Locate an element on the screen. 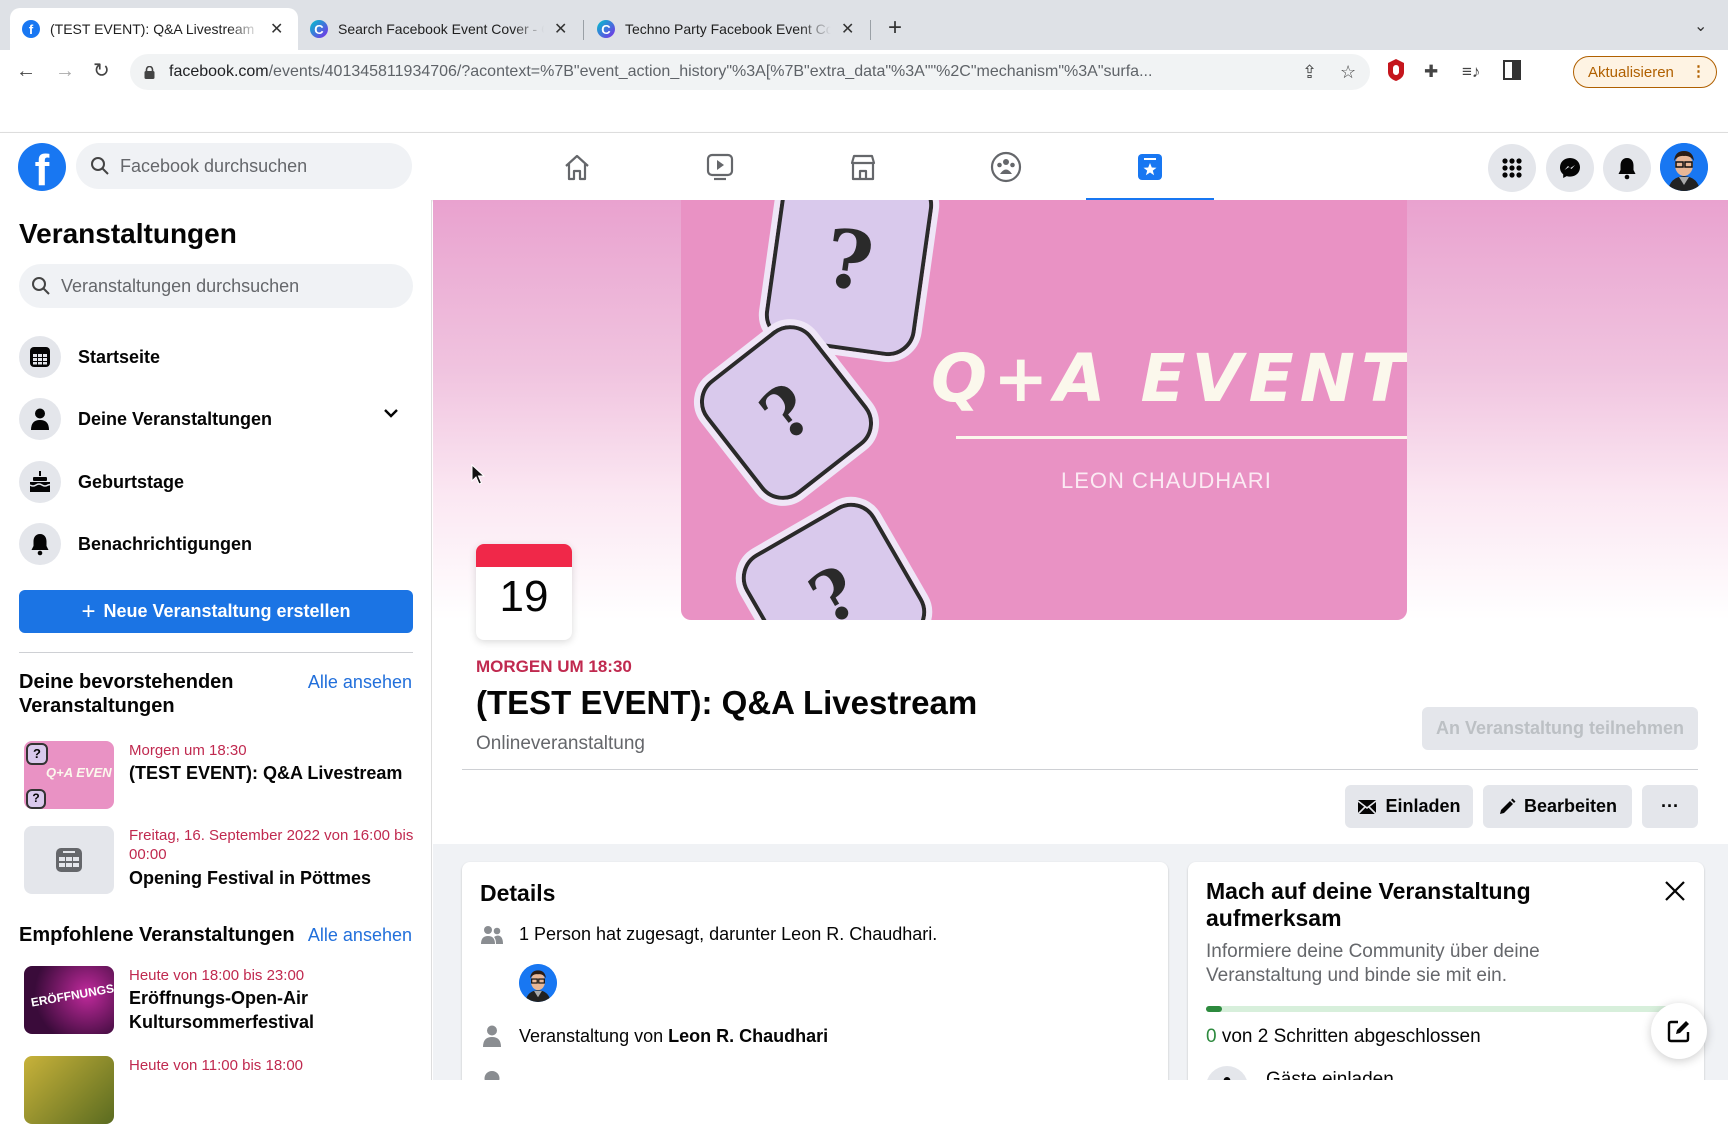 The height and width of the screenshot is (1124, 1728). tab-search-chevron-icon: ⌄ is located at coordinates (1700, 26).